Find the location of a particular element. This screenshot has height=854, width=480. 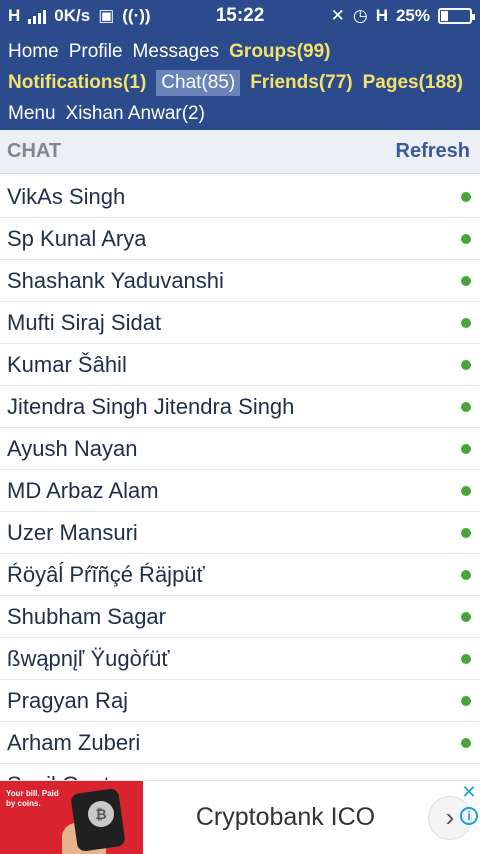

contact-name: Mufti Siraj Sidat is located at coordinates (84, 323).